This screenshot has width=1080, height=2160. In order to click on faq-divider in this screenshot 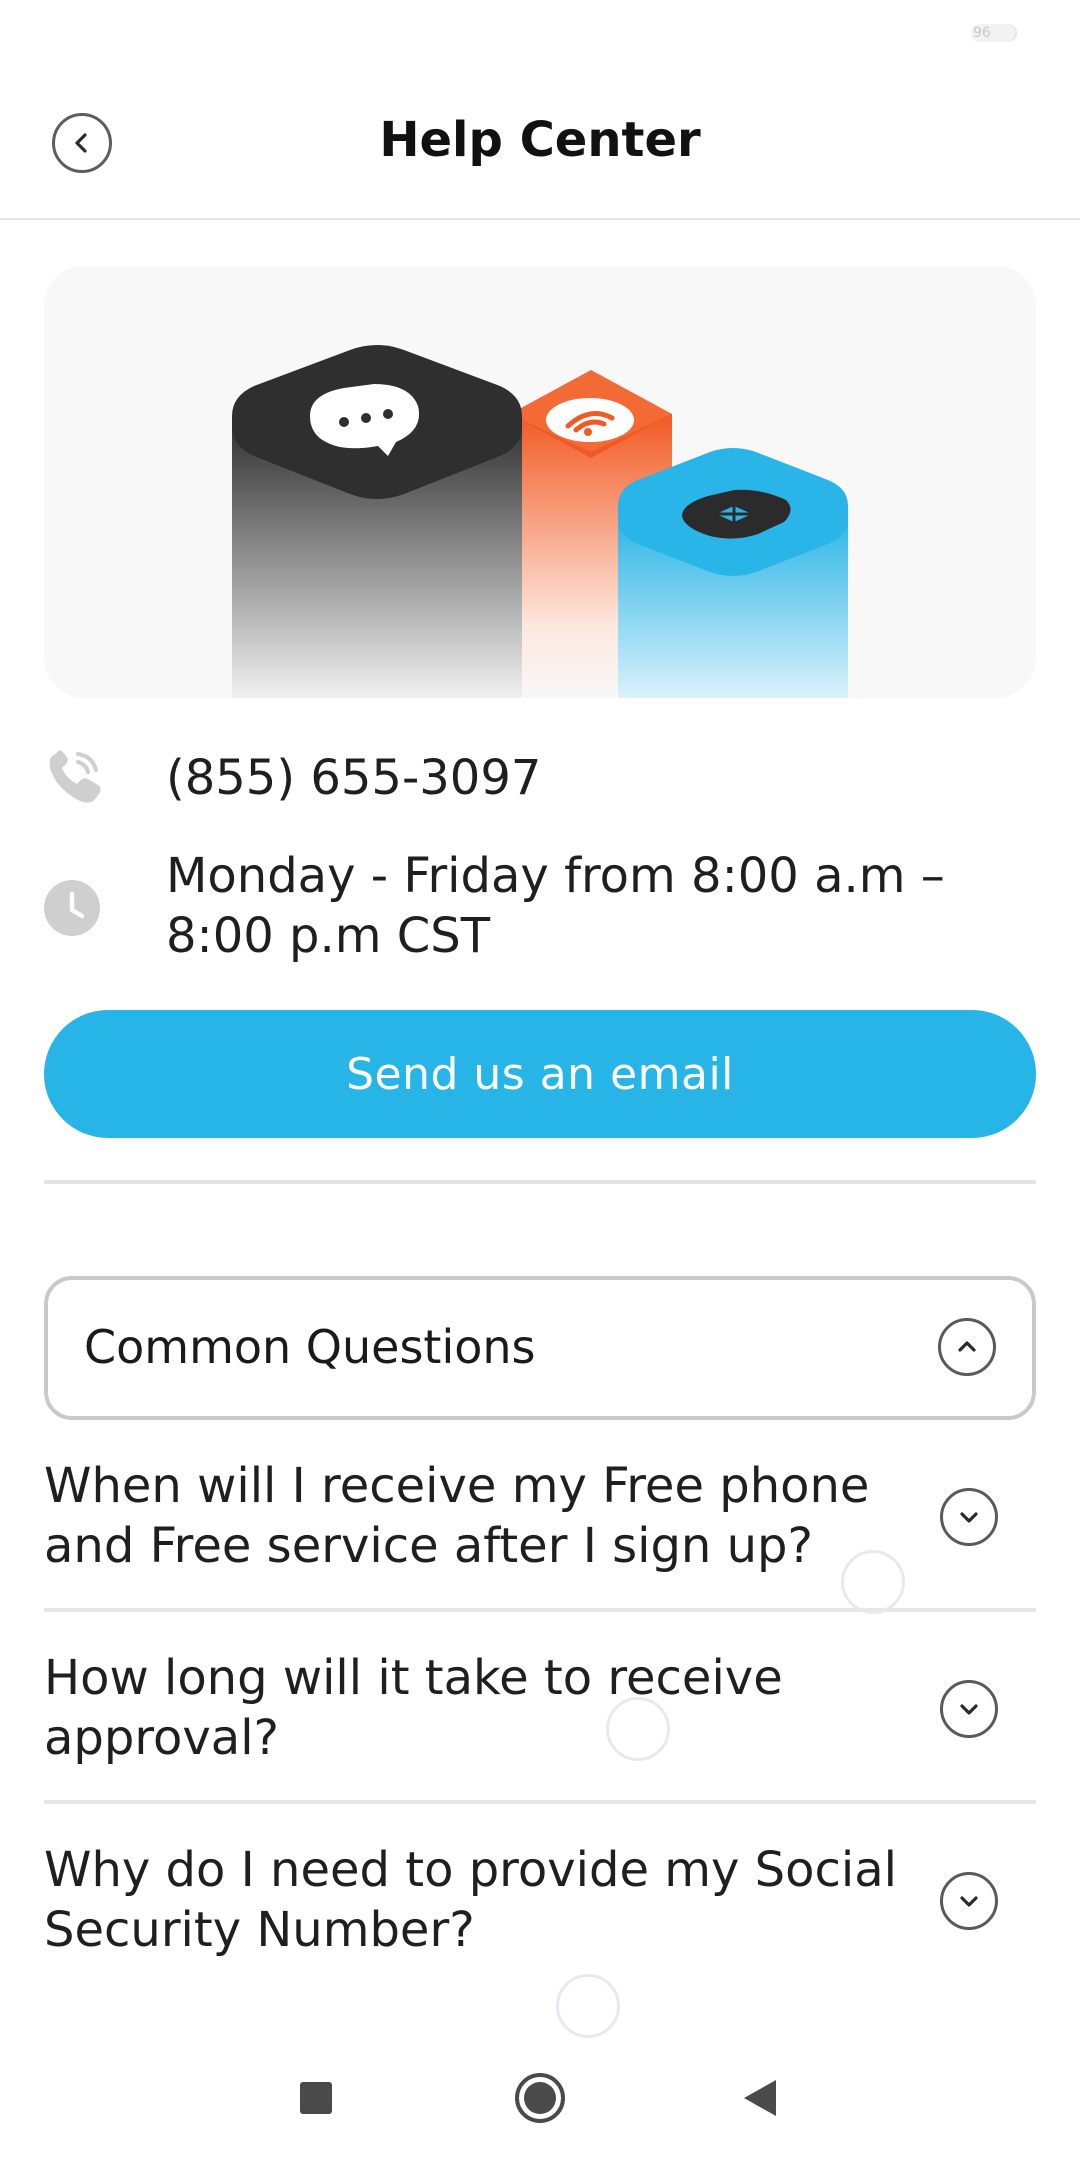, I will do `click(540, 1802)`.